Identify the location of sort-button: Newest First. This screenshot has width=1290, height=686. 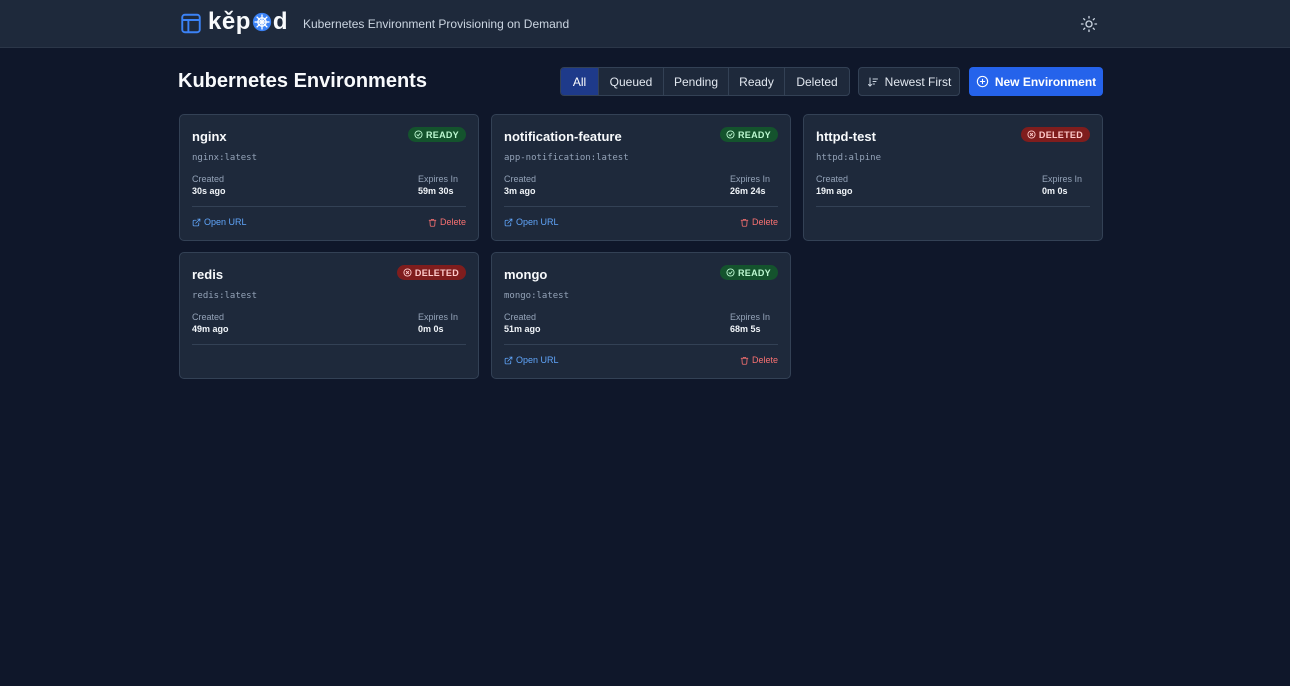
(909, 81).